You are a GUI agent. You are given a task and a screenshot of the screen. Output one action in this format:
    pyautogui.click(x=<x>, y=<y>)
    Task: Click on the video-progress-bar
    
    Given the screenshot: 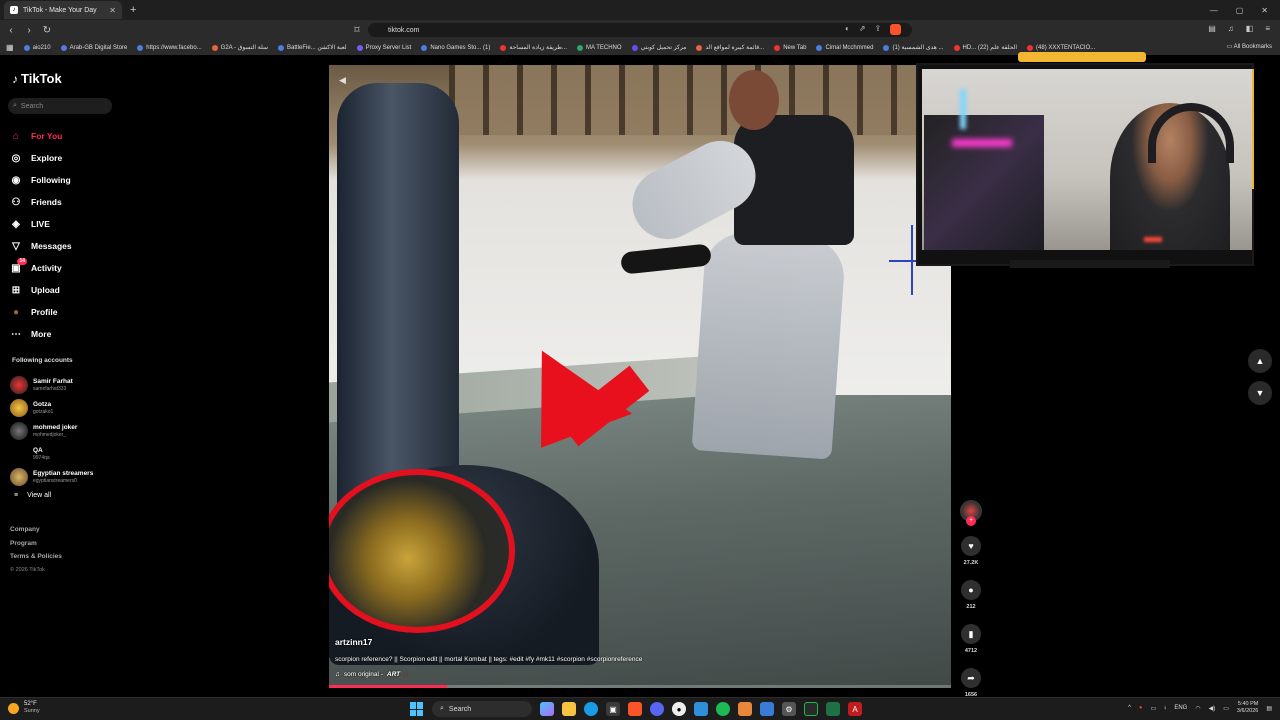 What is the action you would take?
    pyautogui.click(x=640, y=686)
    